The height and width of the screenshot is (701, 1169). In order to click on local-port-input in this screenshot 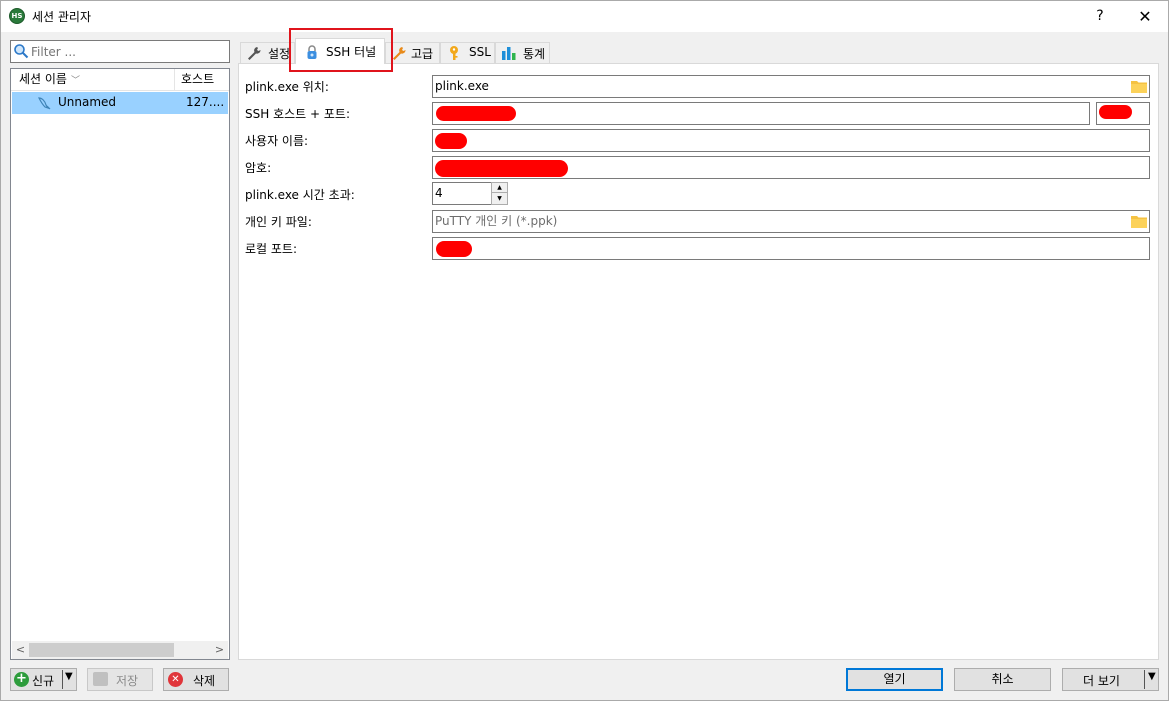, I will do `click(791, 248)`.